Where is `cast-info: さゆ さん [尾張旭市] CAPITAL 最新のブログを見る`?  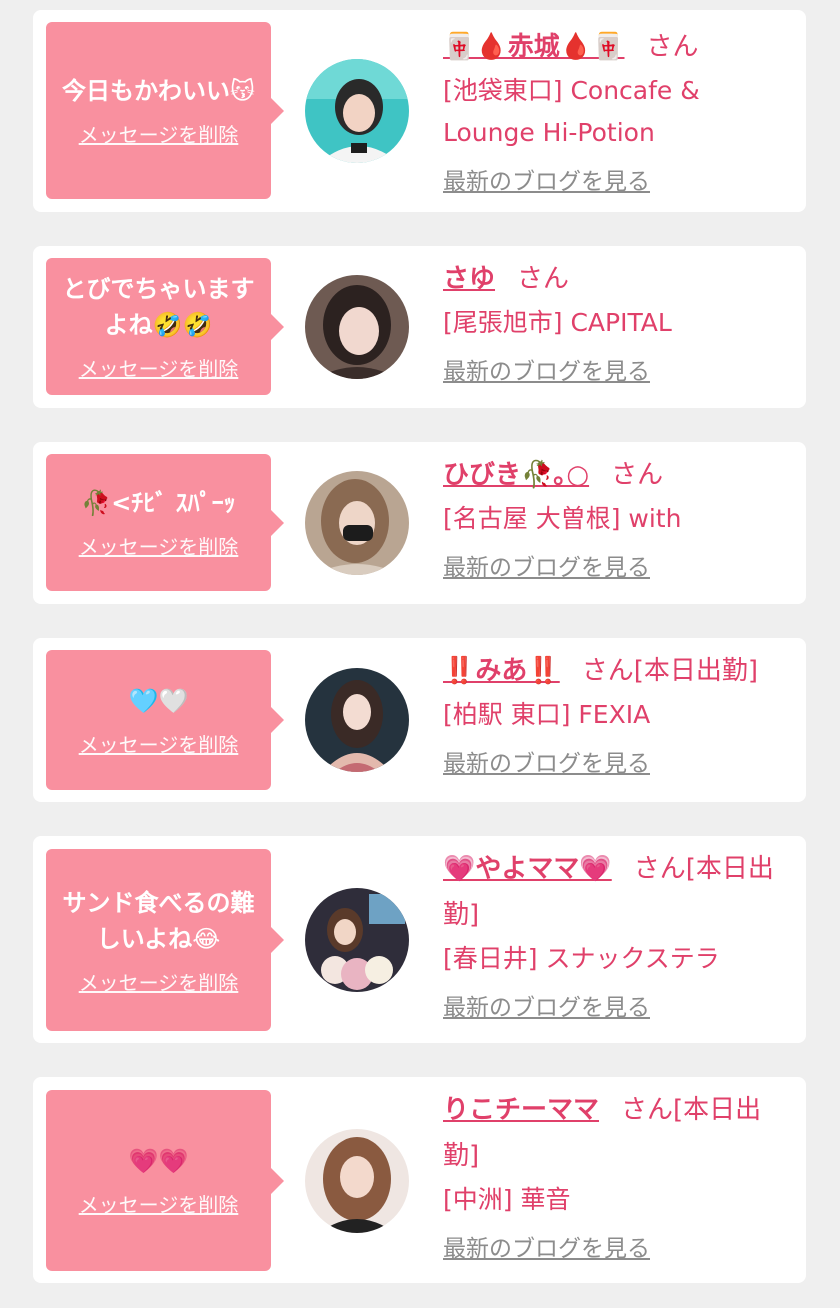 cast-info: さゆ さん [尾張旭市] CAPITAL 最新のブログを見る is located at coordinates (618, 321).